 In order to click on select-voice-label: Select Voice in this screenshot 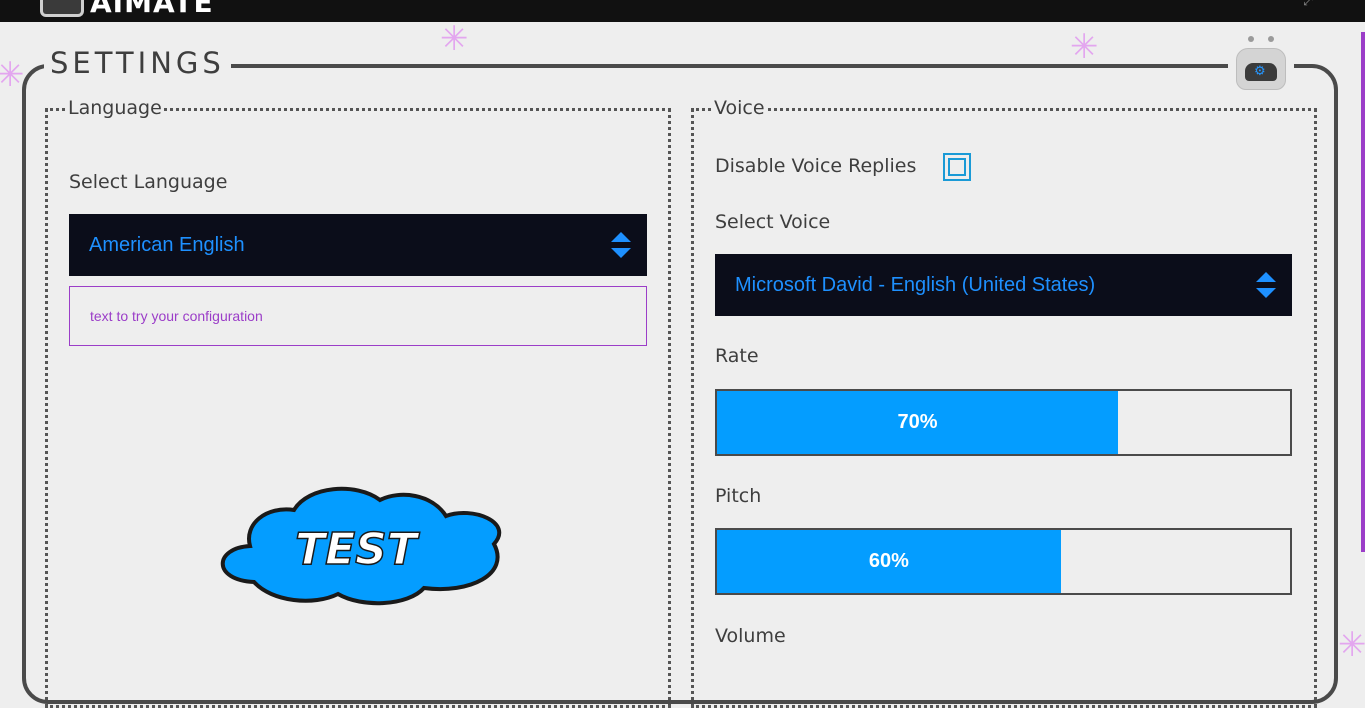, I will do `click(773, 222)`.